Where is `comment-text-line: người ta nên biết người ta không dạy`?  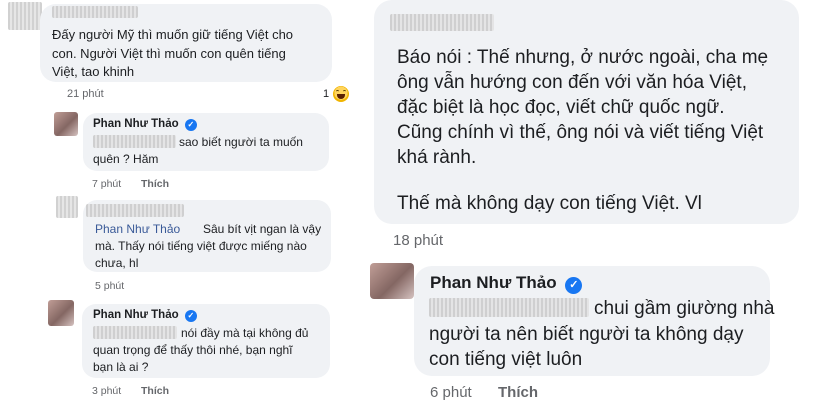 comment-text-line: người ta nên biết người ta không dạy is located at coordinates (586, 334).